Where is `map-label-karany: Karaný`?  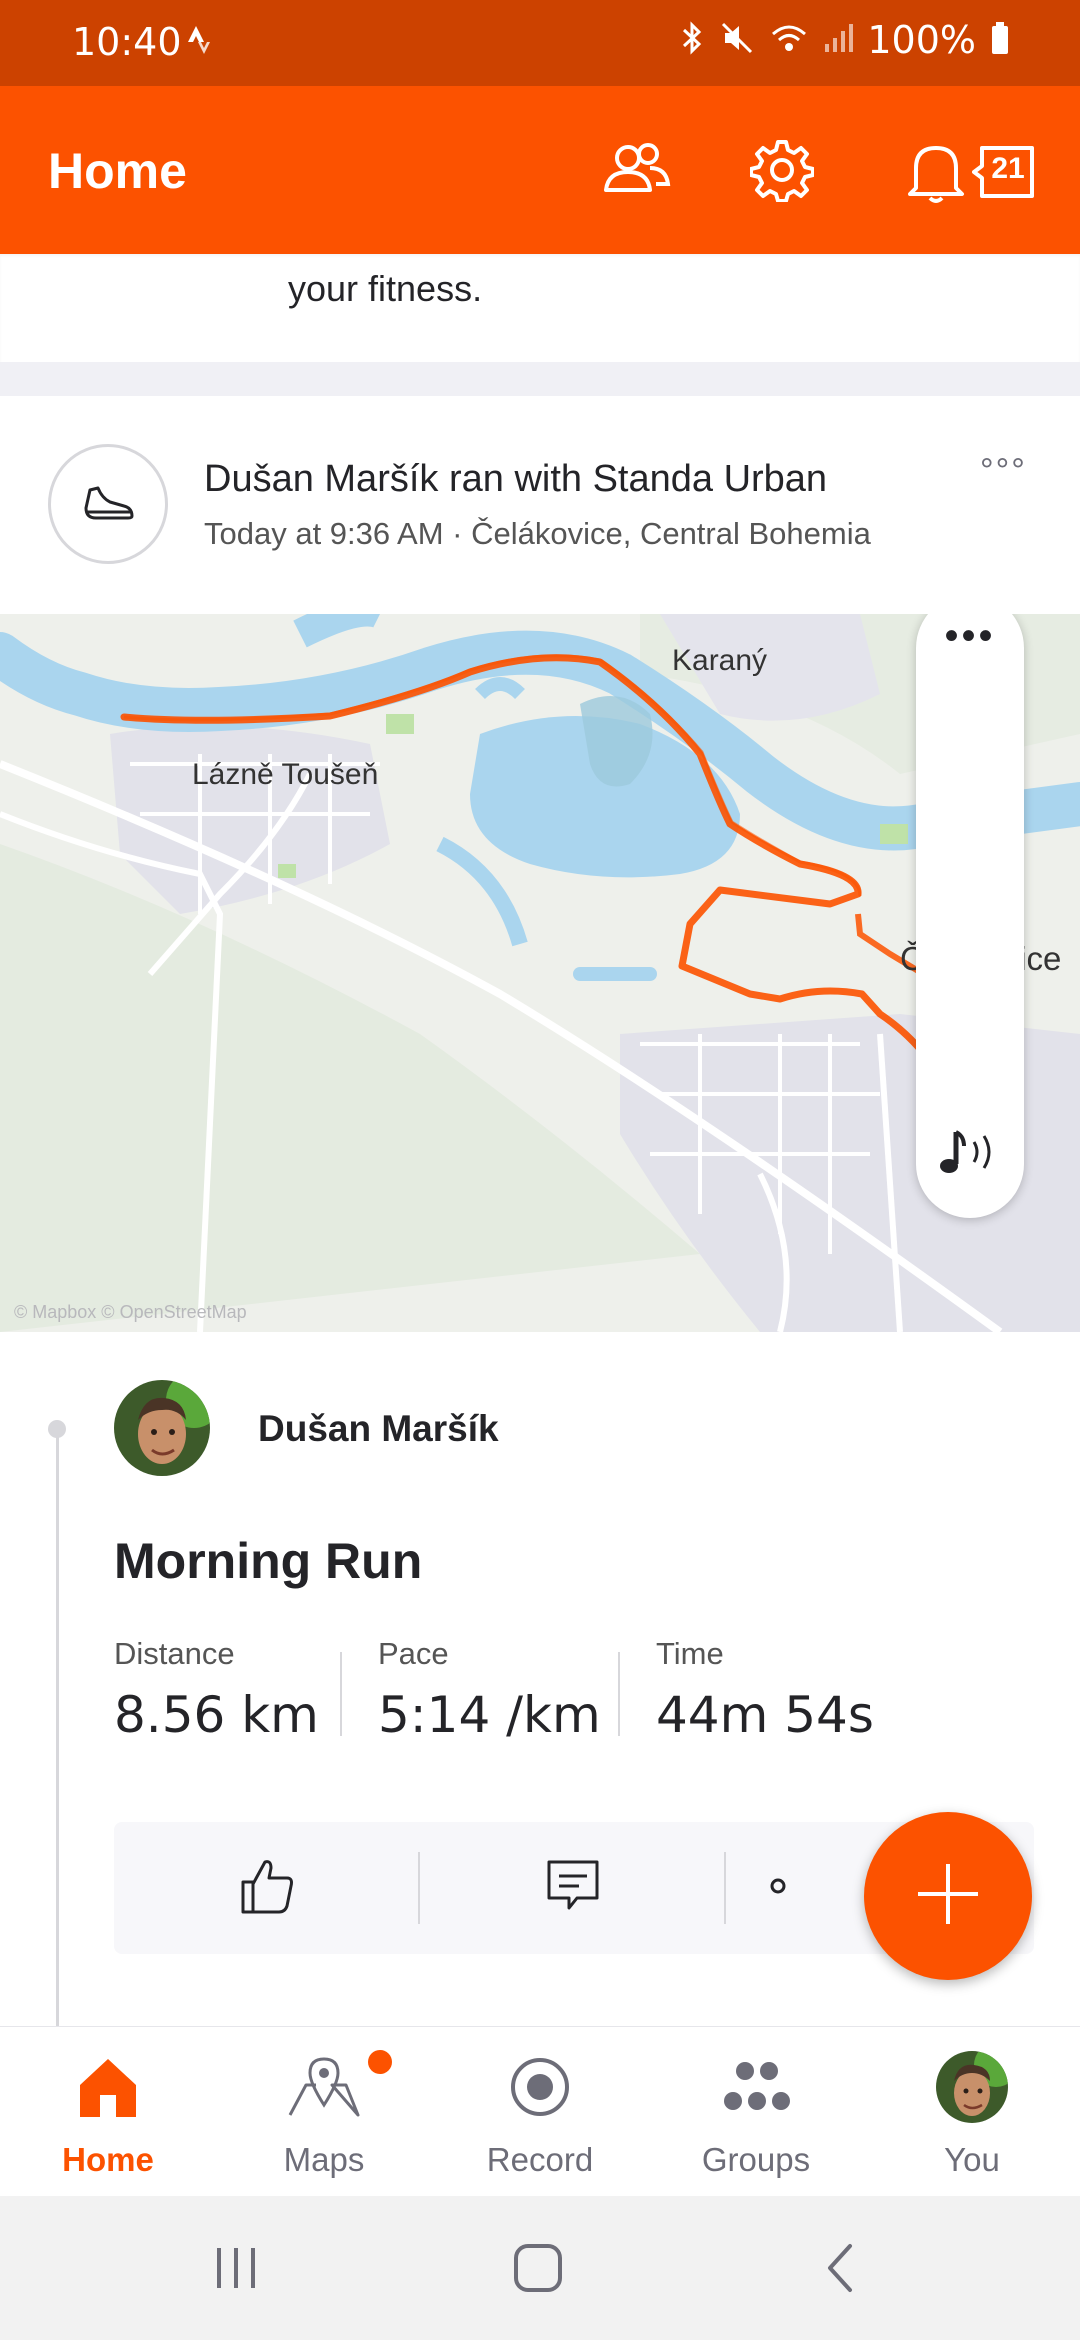 map-label-karany: Karaný is located at coordinates (720, 660).